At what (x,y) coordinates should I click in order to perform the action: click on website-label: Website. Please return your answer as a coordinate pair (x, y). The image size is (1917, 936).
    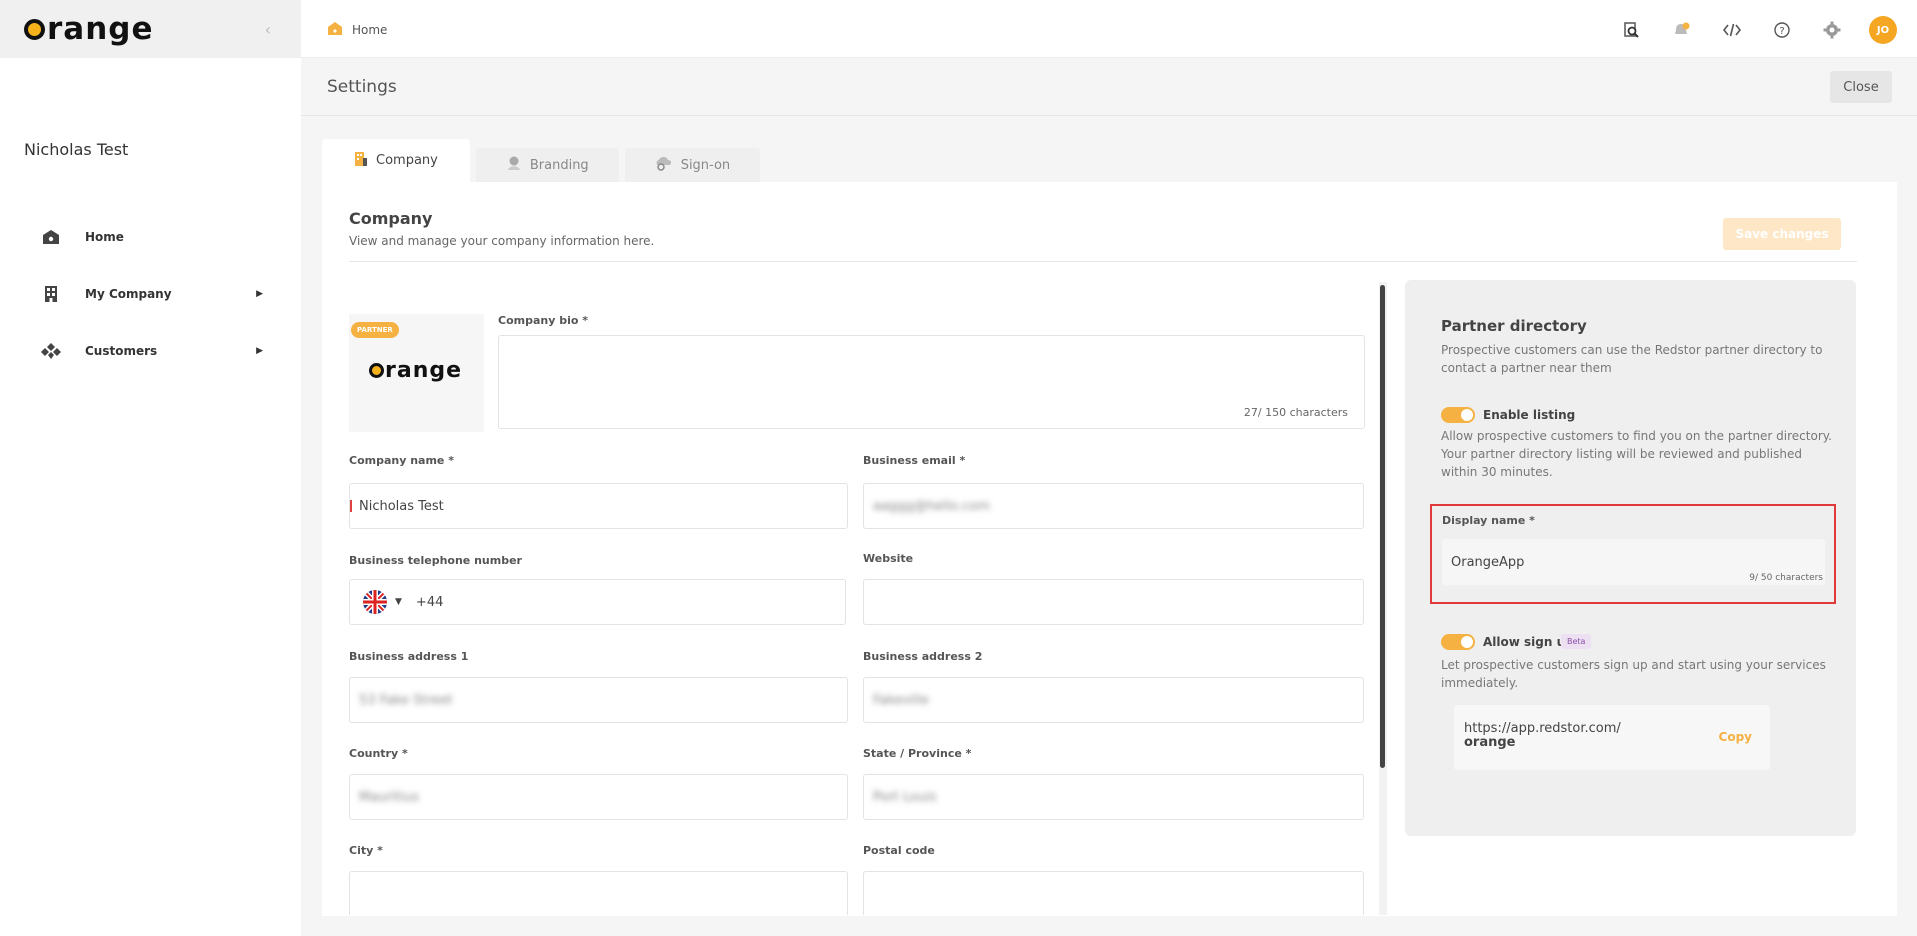
    Looking at the image, I should click on (888, 558).